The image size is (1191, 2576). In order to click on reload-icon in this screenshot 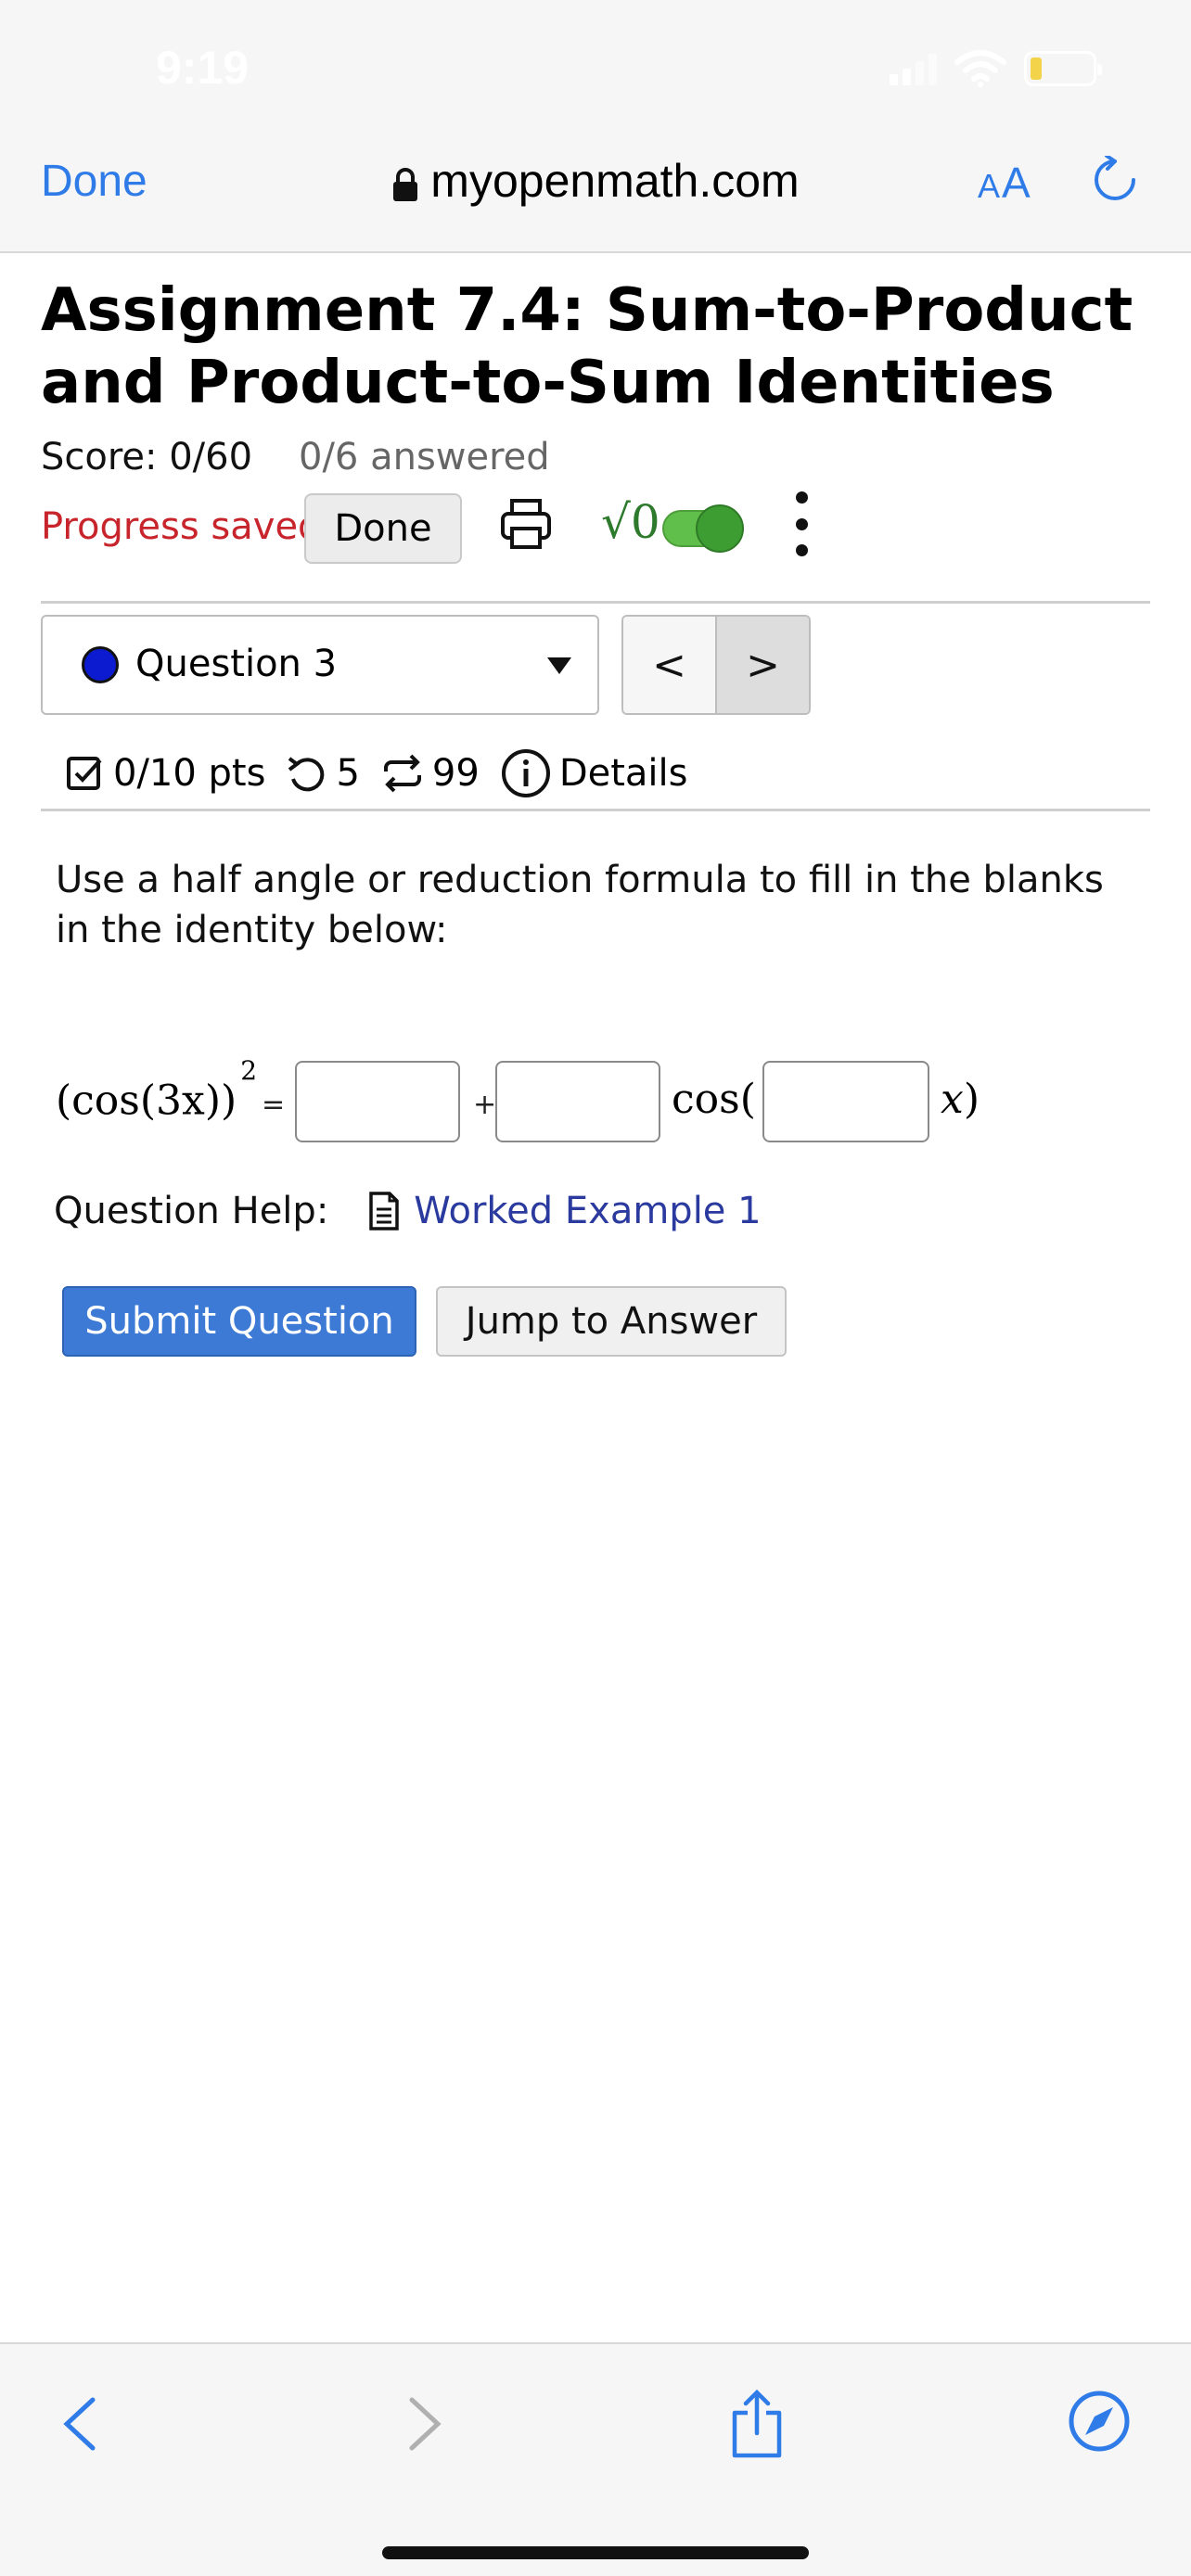, I will do `click(1115, 180)`.